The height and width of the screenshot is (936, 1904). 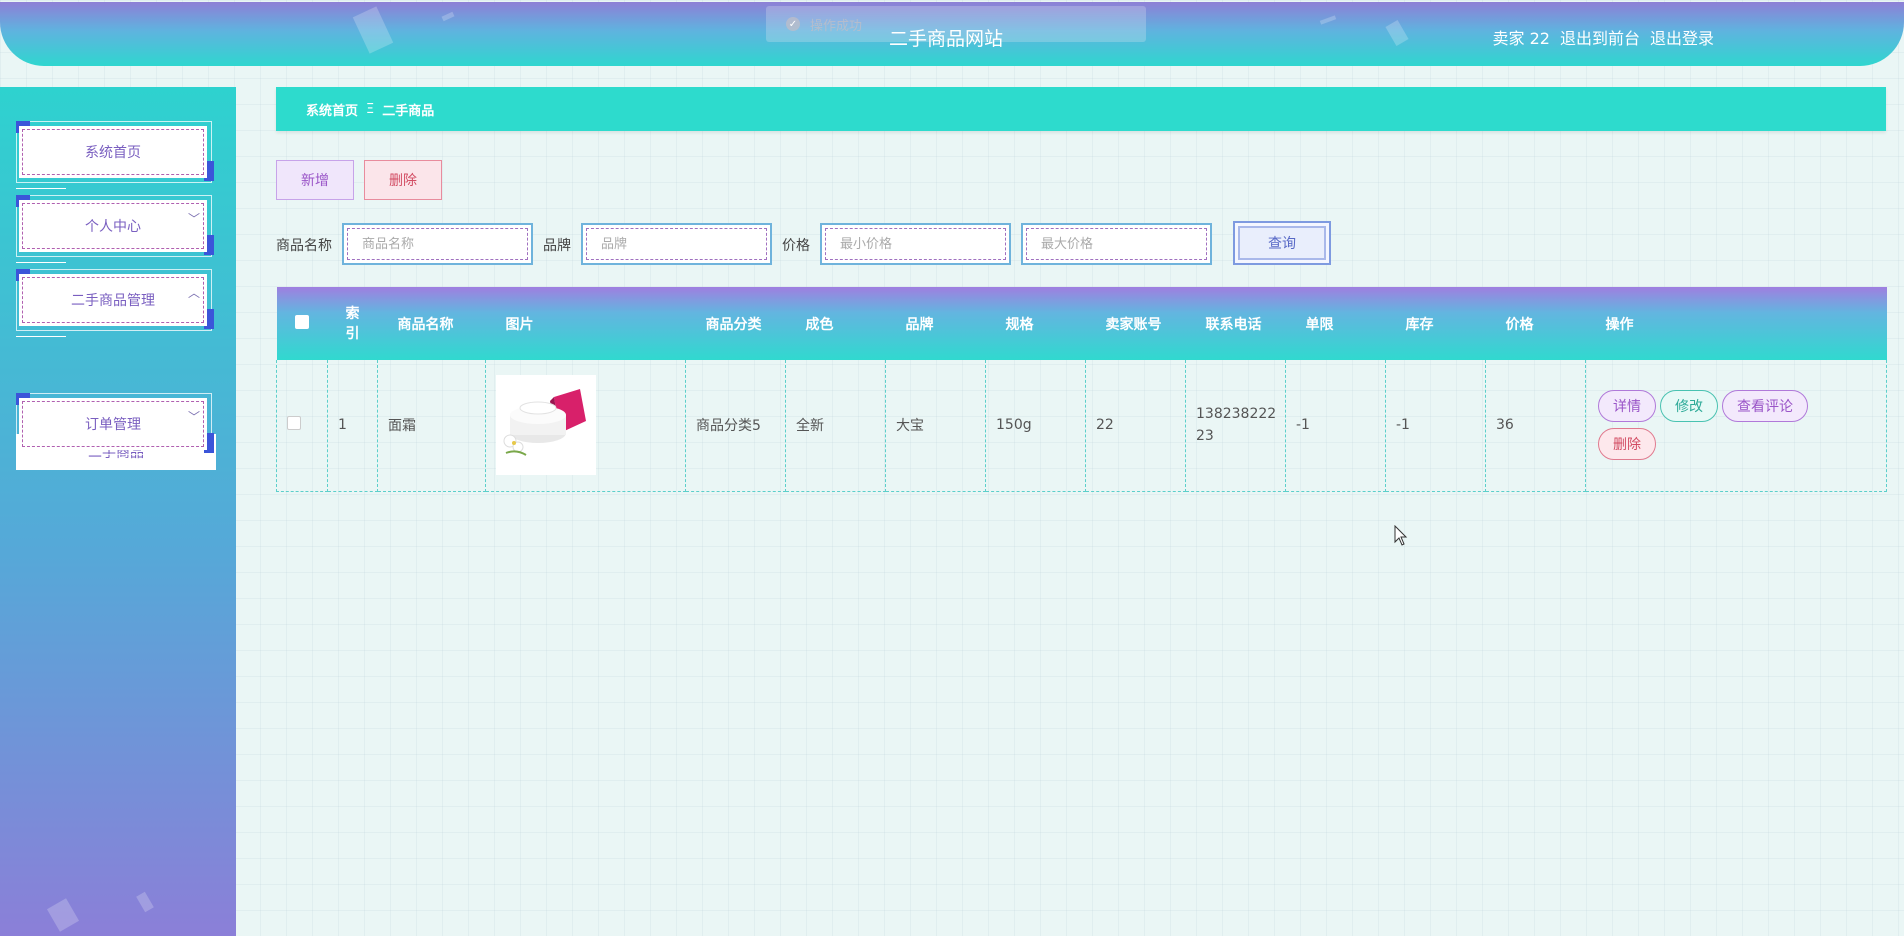 I want to click on column-header: 成色, so click(x=819, y=324).